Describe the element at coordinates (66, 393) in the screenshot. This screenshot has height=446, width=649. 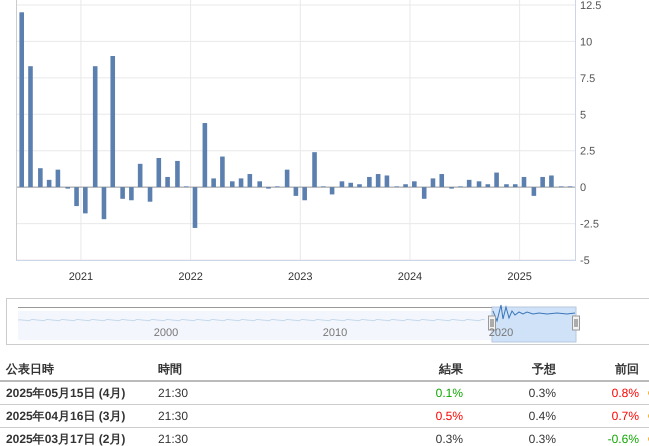
I see `table-cell-text: 2025年05月15日 (4月)` at that location.